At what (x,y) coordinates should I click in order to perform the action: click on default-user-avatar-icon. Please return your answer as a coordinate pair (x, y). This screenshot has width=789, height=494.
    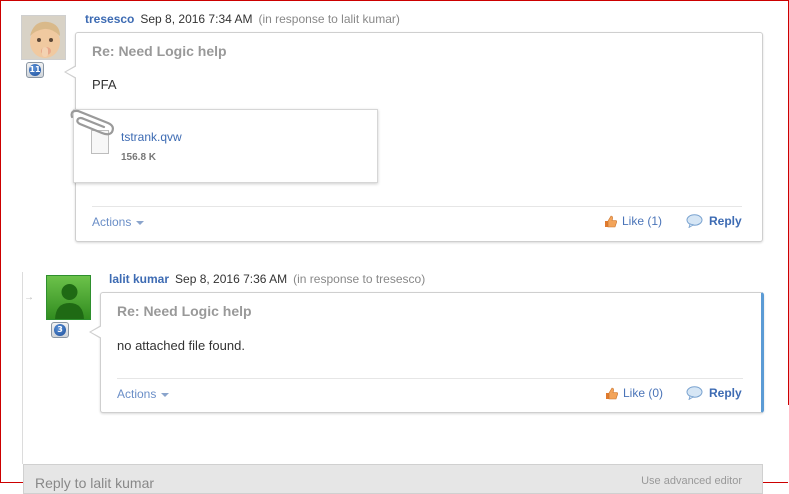
    Looking at the image, I should click on (68, 297).